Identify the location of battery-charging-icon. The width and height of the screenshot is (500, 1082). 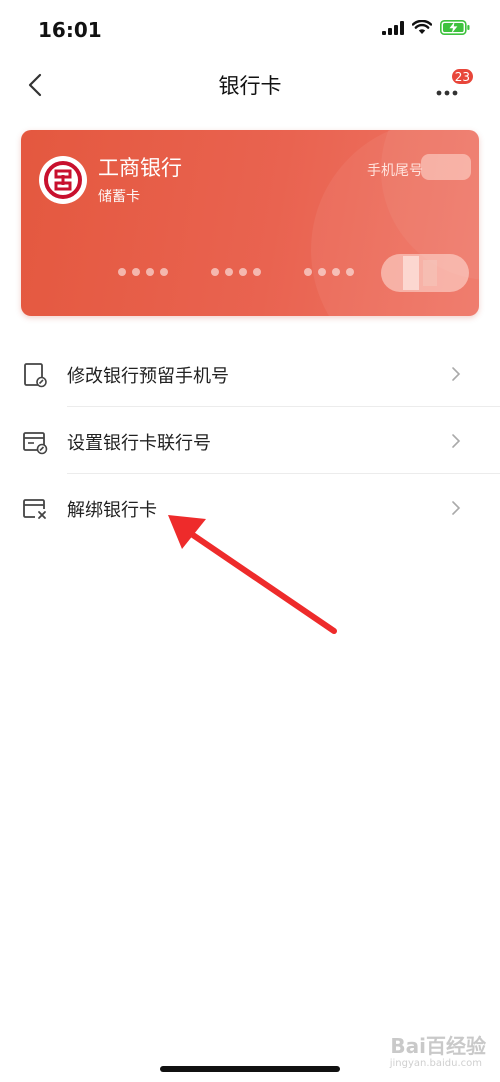
(455, 27).